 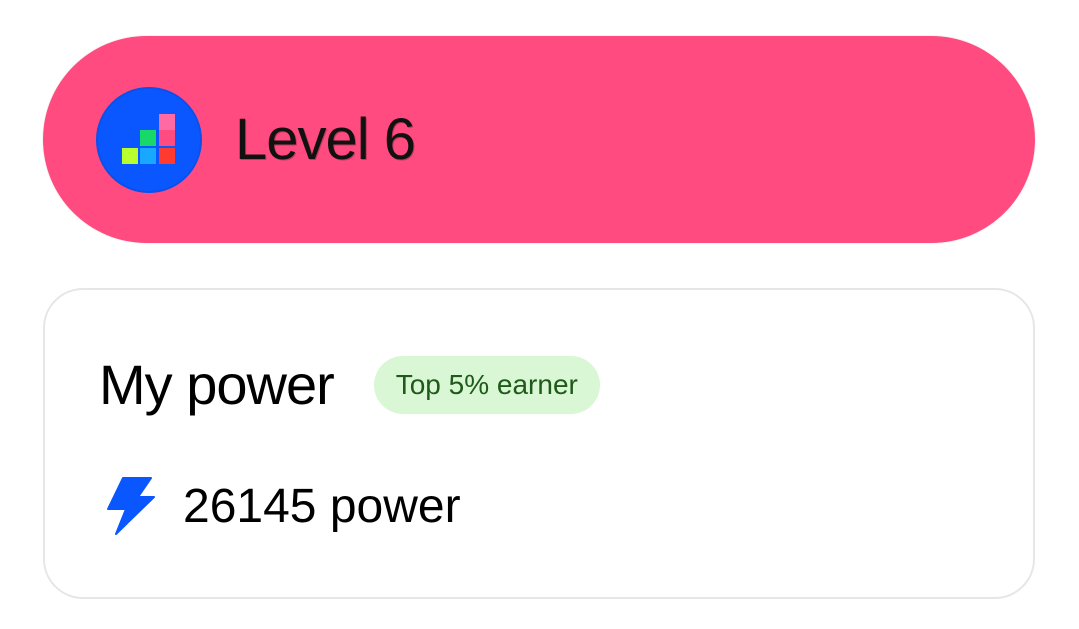 What do you see at coordinates (322, 506) in the screenshot?
I see `power-value: 26145 power` at bounding box center [322, 506].